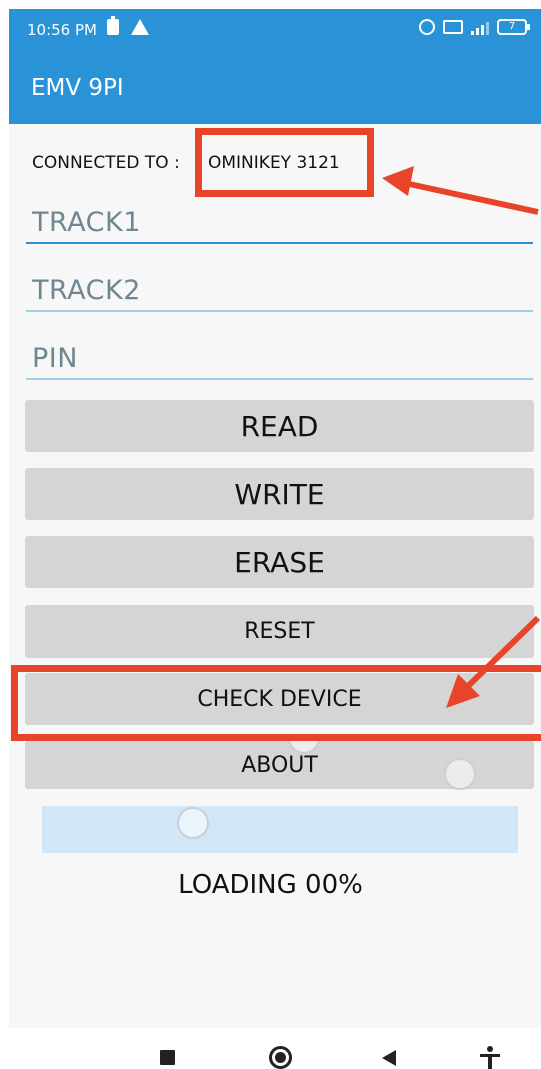 The image size is (541, 1069). What do you see at coordinates (275, 30) in the screenshot?
I see `status-bar: 10:56 PM 7` at bounding box center [275, 30].